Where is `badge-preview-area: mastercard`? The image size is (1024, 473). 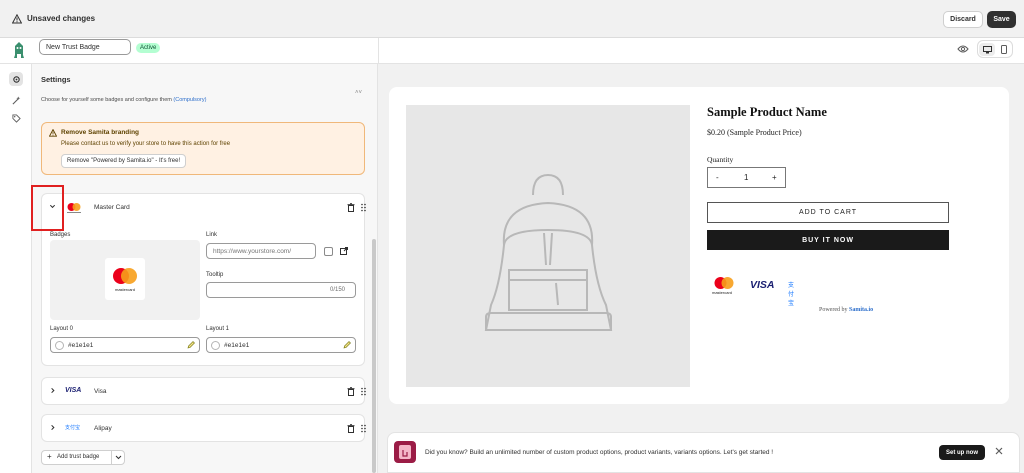
badge-preview-area: mastercard is located at coordinates (125, 280).